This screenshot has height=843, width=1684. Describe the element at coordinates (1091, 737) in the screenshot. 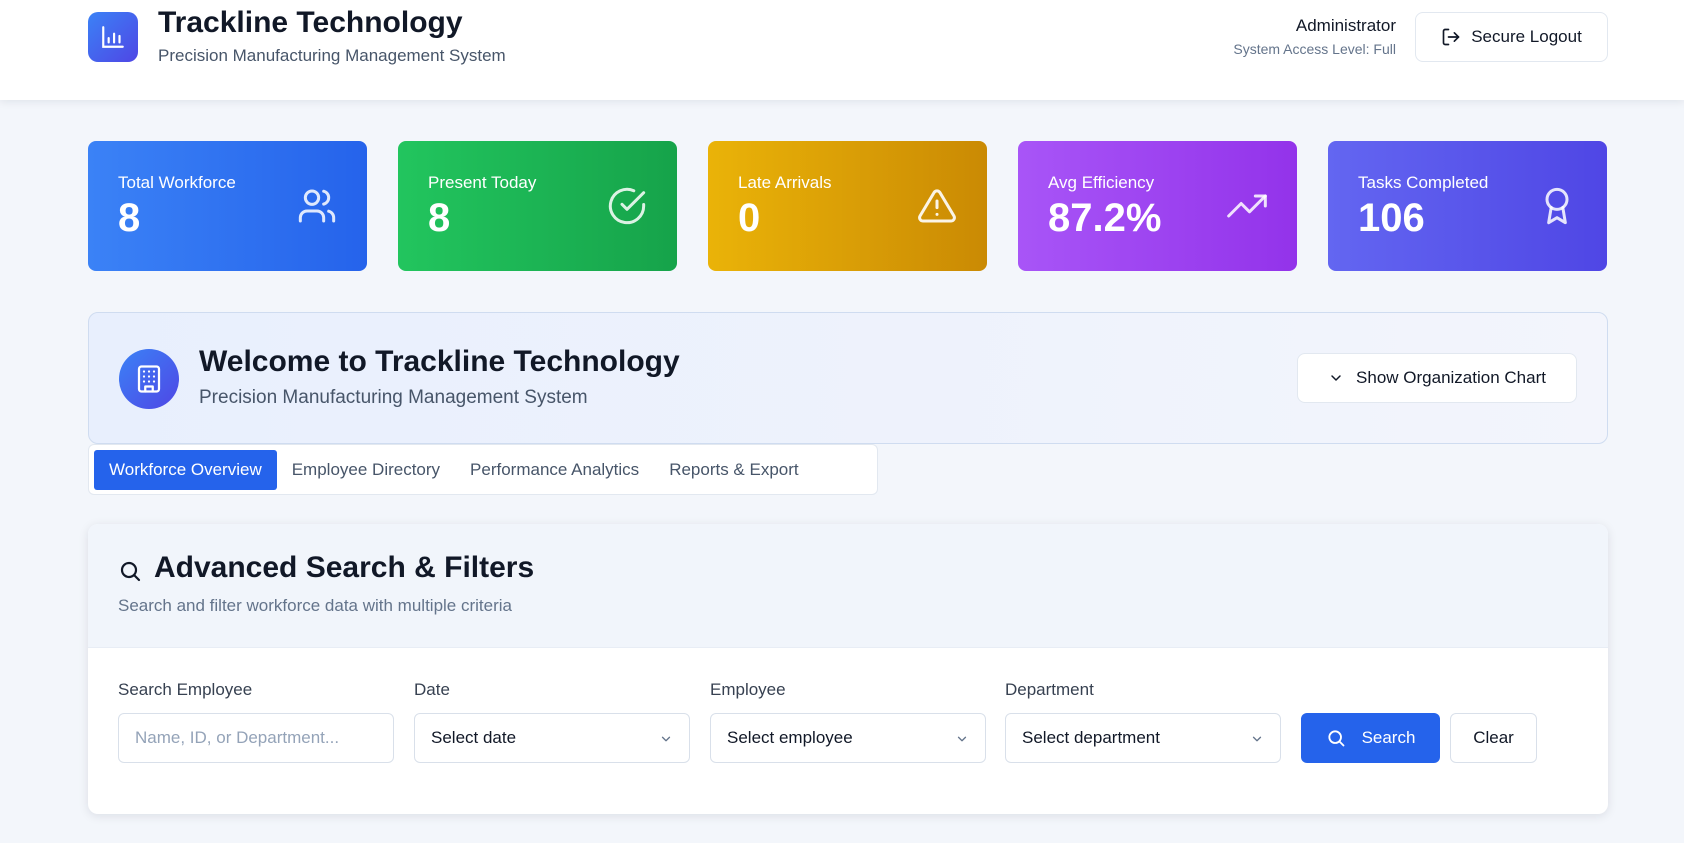

I see `department-select-value: Select department` at that location.